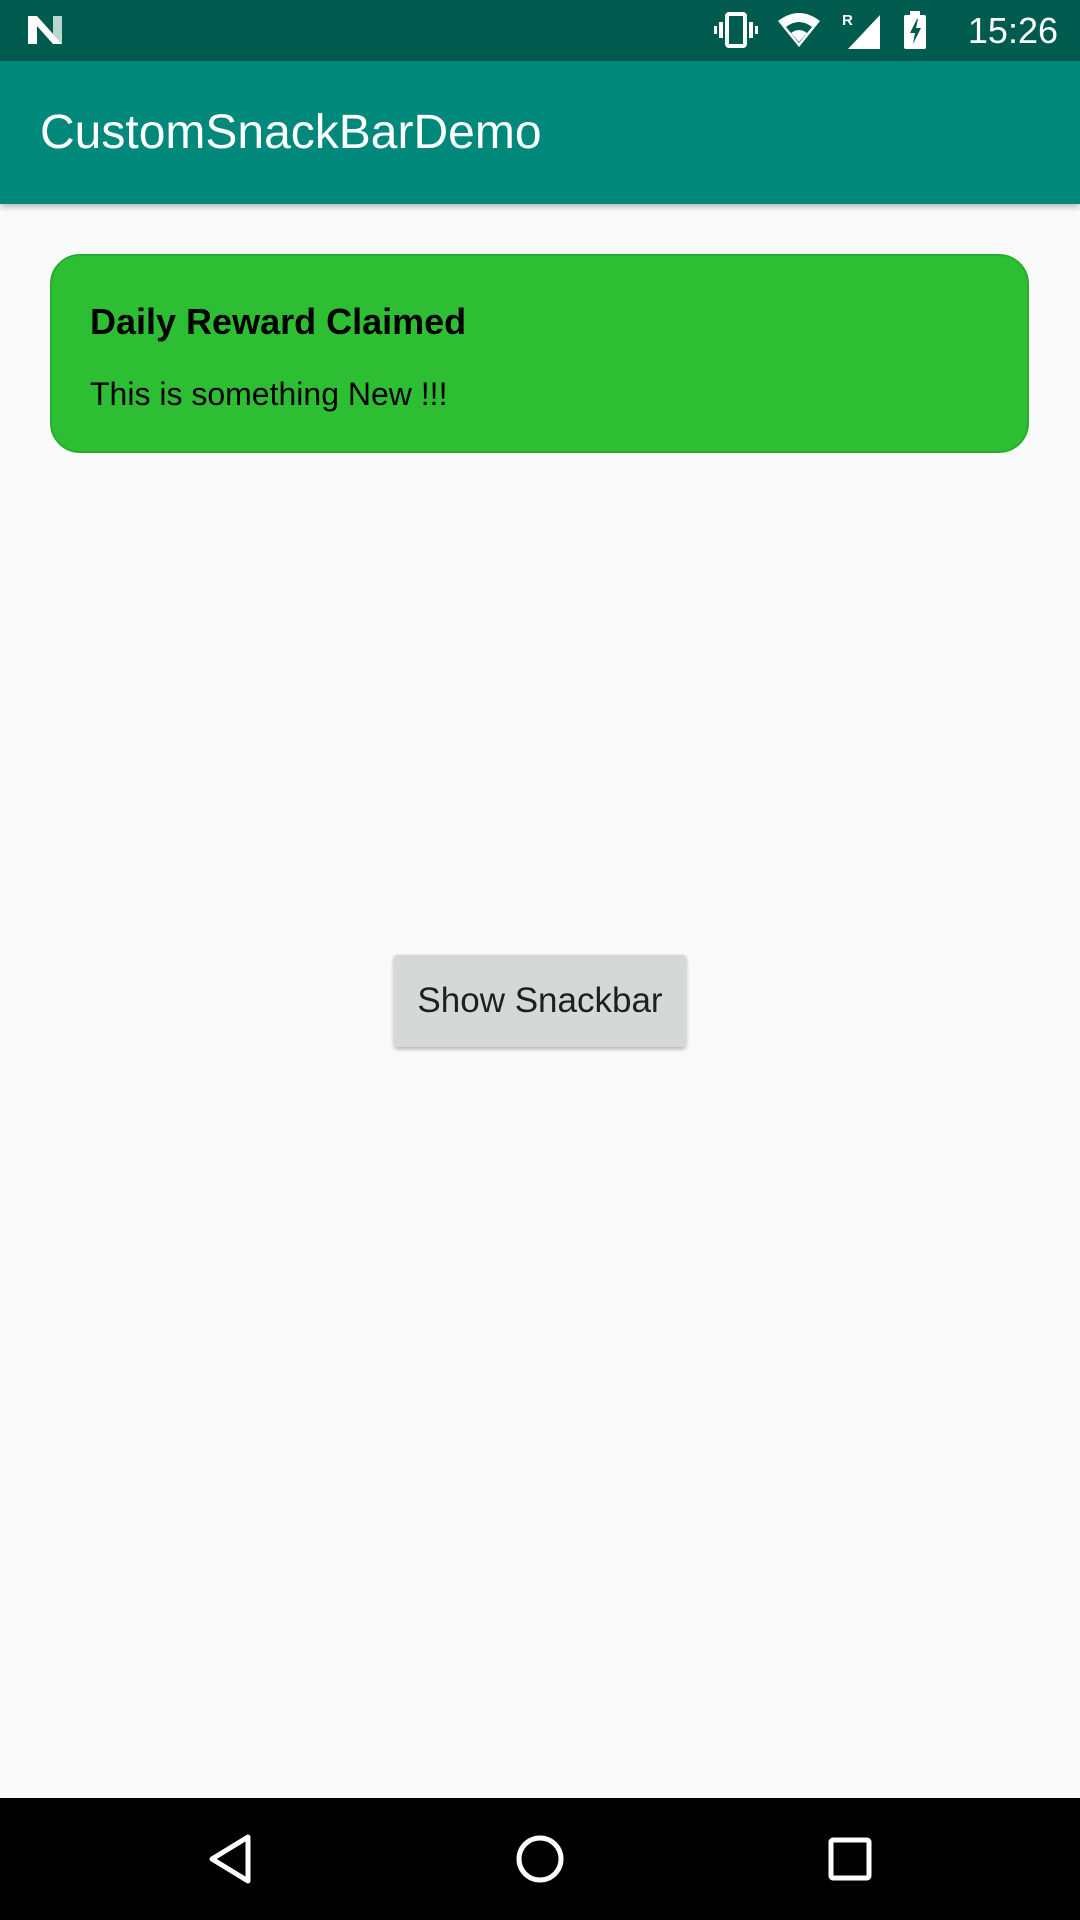 The image size is (1080, 1920). What do you see at coordinates (915, 30) in the screenshot?
I see `battery-charging-icon` at bounding box center [915, 30].